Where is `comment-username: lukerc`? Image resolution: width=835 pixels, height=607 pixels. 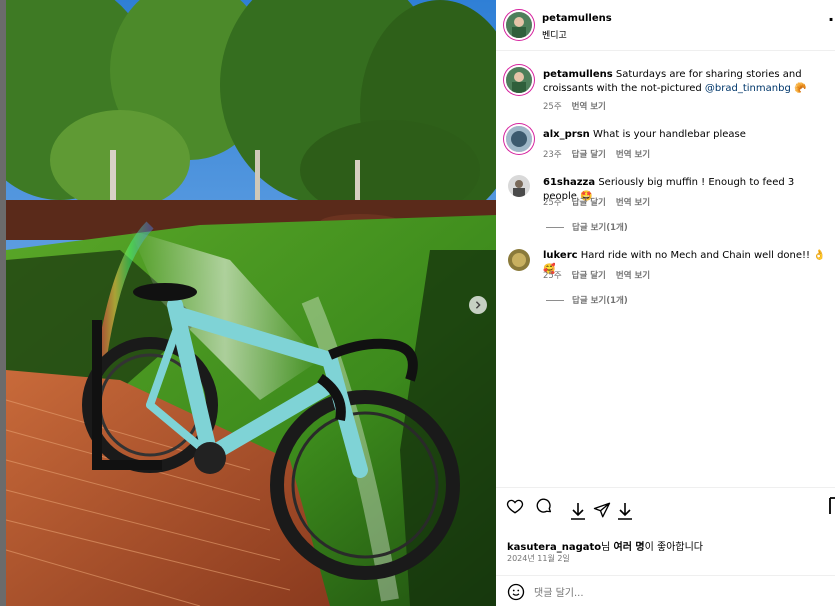 comment-username: lukerc is located at coordinates (560, 255).